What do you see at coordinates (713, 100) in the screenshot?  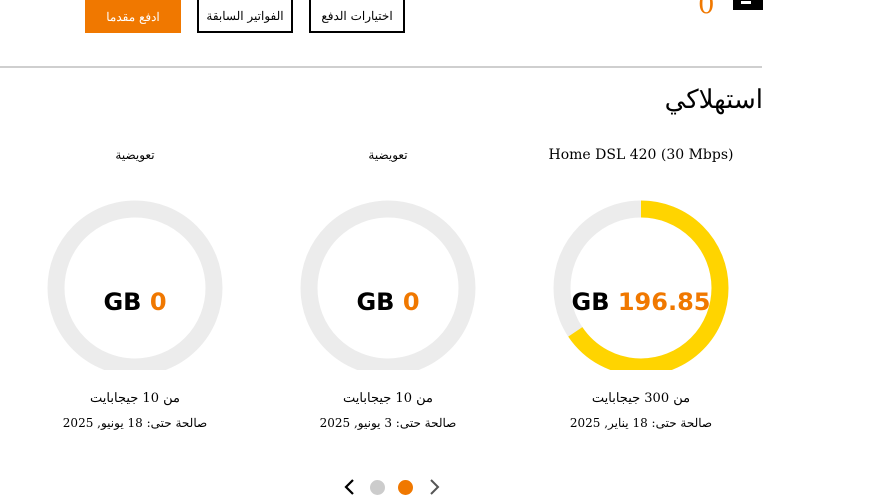 I see `page-title: استهلاكي` at bounding box center [713, 100].